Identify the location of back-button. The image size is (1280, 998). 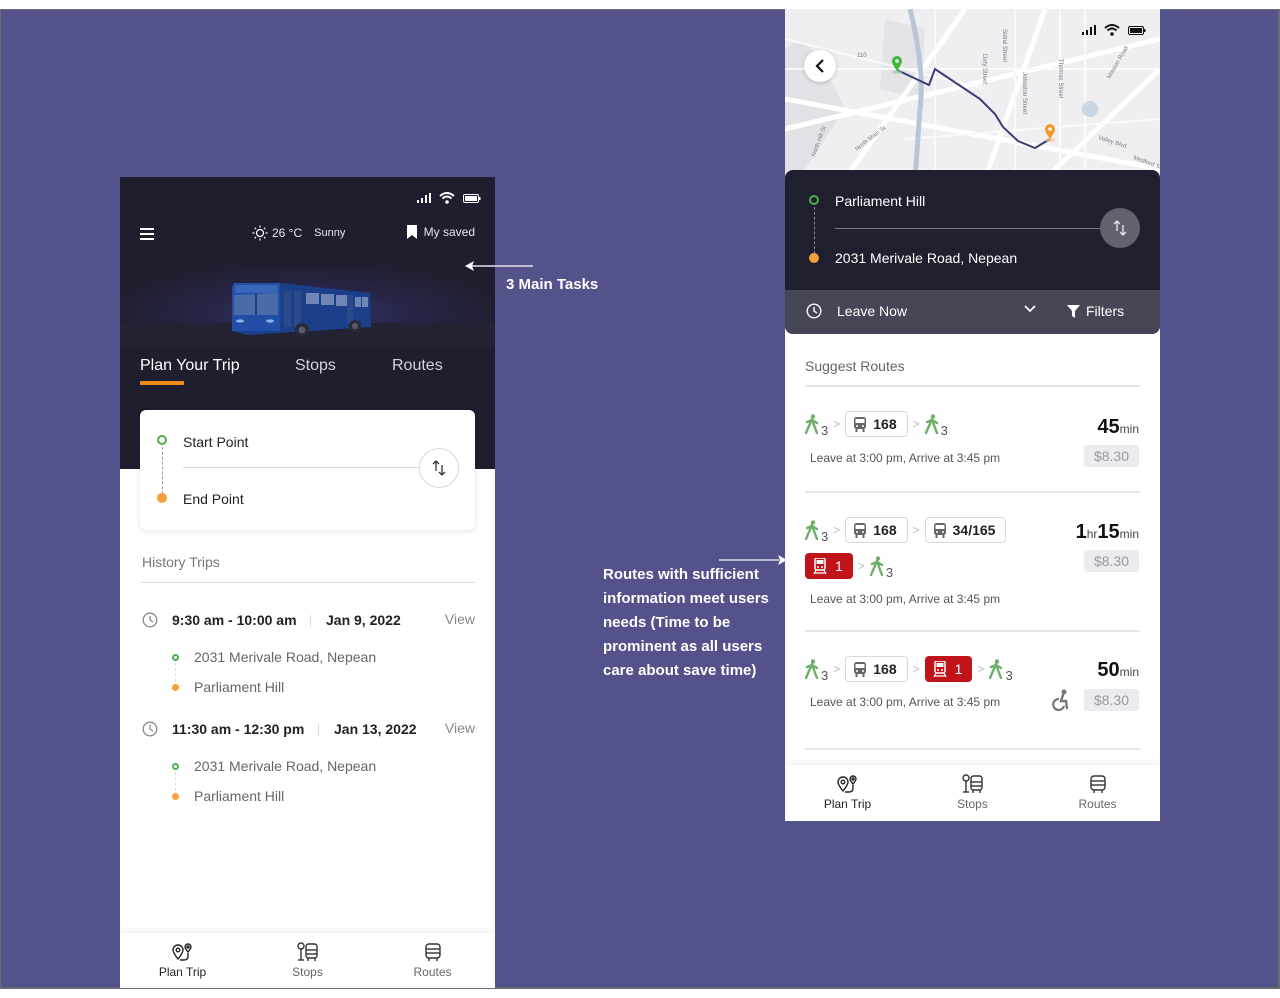
(820, 66).